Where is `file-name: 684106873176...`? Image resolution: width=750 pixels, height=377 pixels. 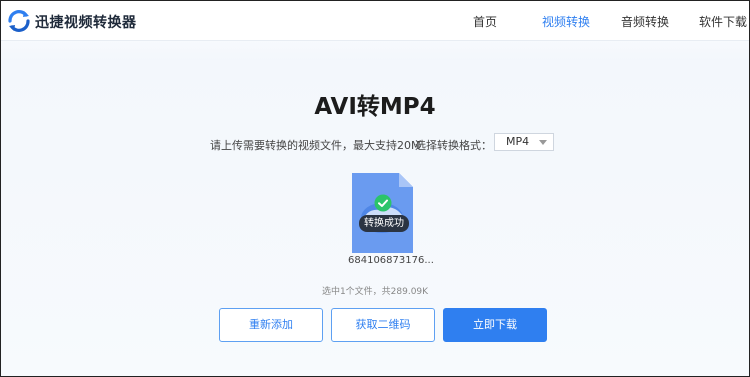
file-name: 684106873176... is located at coordinates (391, 260).